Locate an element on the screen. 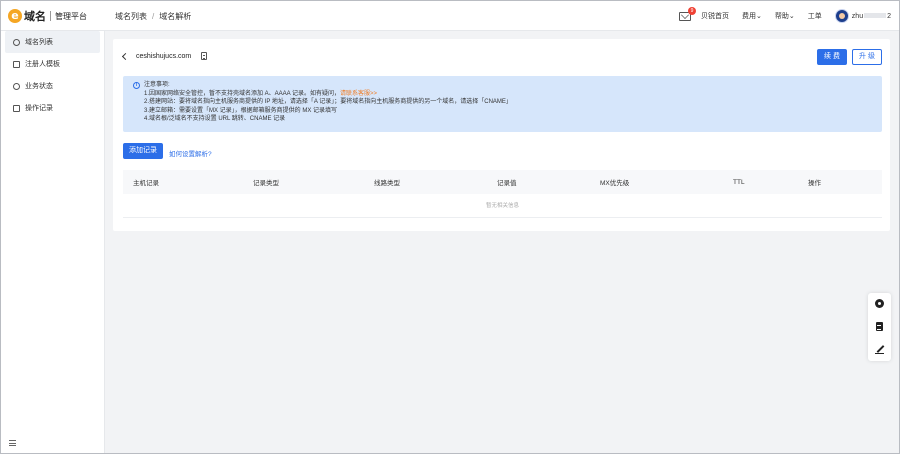 The image size is (900, 454). nav-help-label: 帮助 is located at coordinates (781, 16).